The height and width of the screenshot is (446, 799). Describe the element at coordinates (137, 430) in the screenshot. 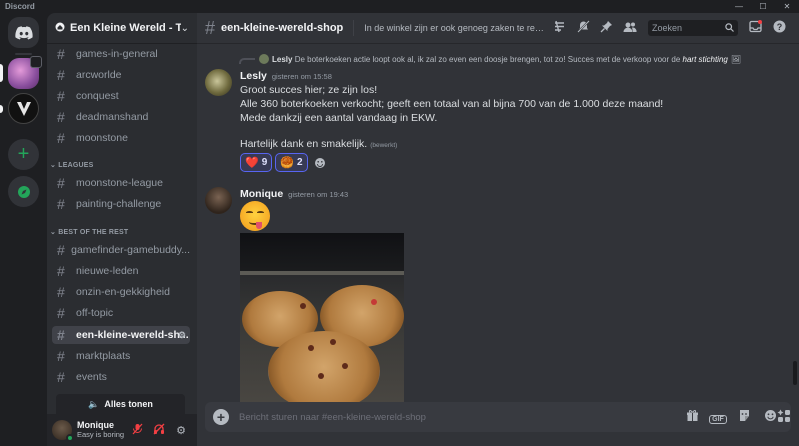

I see `mute-microphone-button` at that location.